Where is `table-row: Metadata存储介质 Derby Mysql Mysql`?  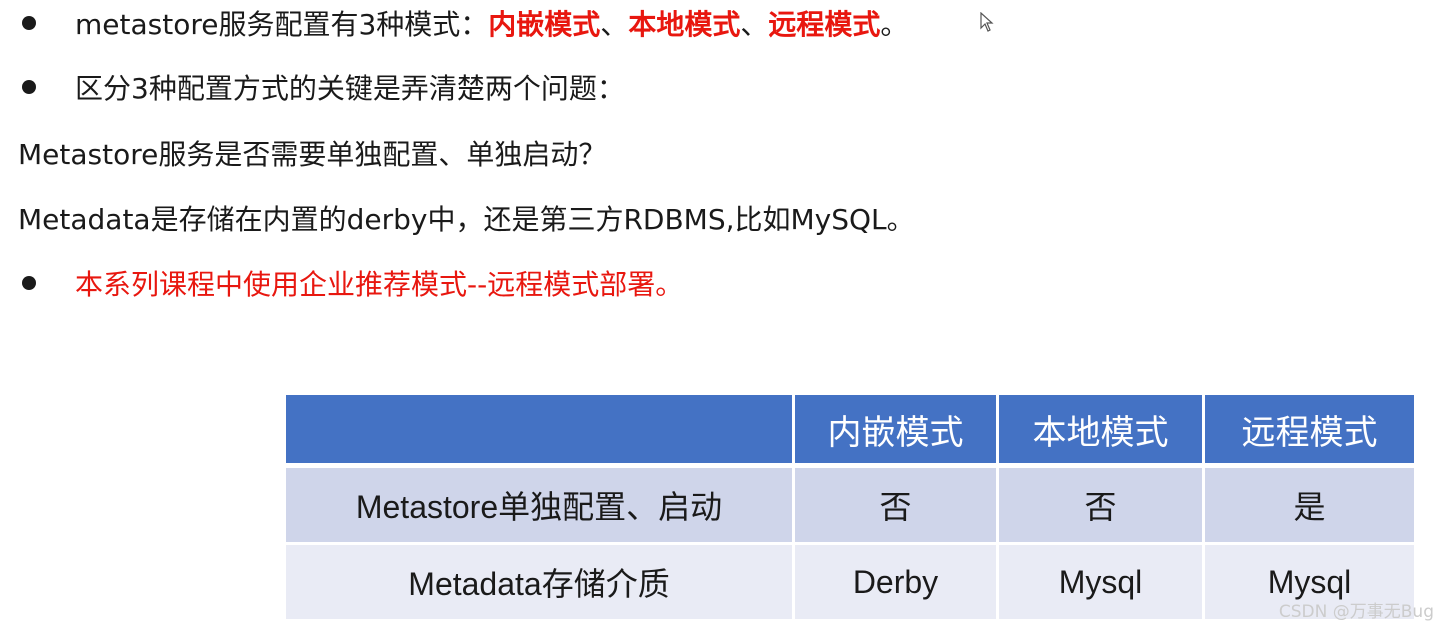
table-row: Metadata存储介质 Derby Mysql Mysql is located at coordinates (850, 583).